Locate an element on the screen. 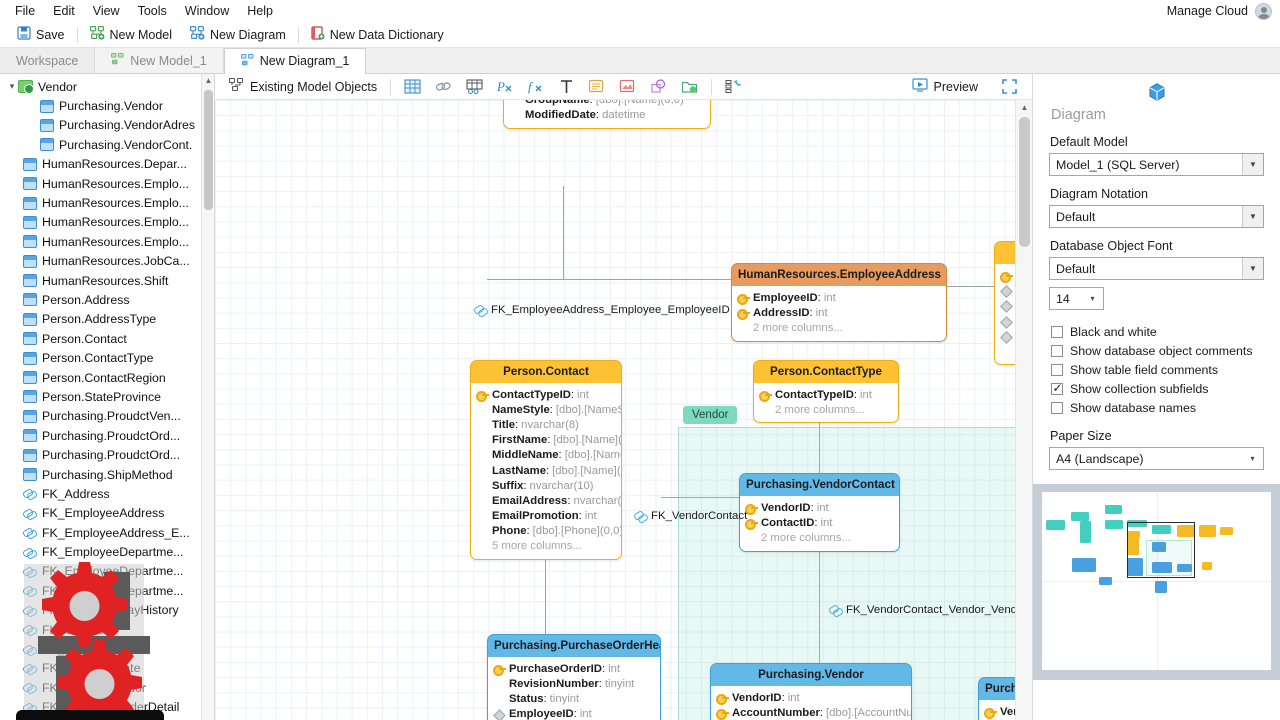 This screenshot has width=1280, height=720. database-object-font-select: Default ▼ is located at coordinates (1156, 268).